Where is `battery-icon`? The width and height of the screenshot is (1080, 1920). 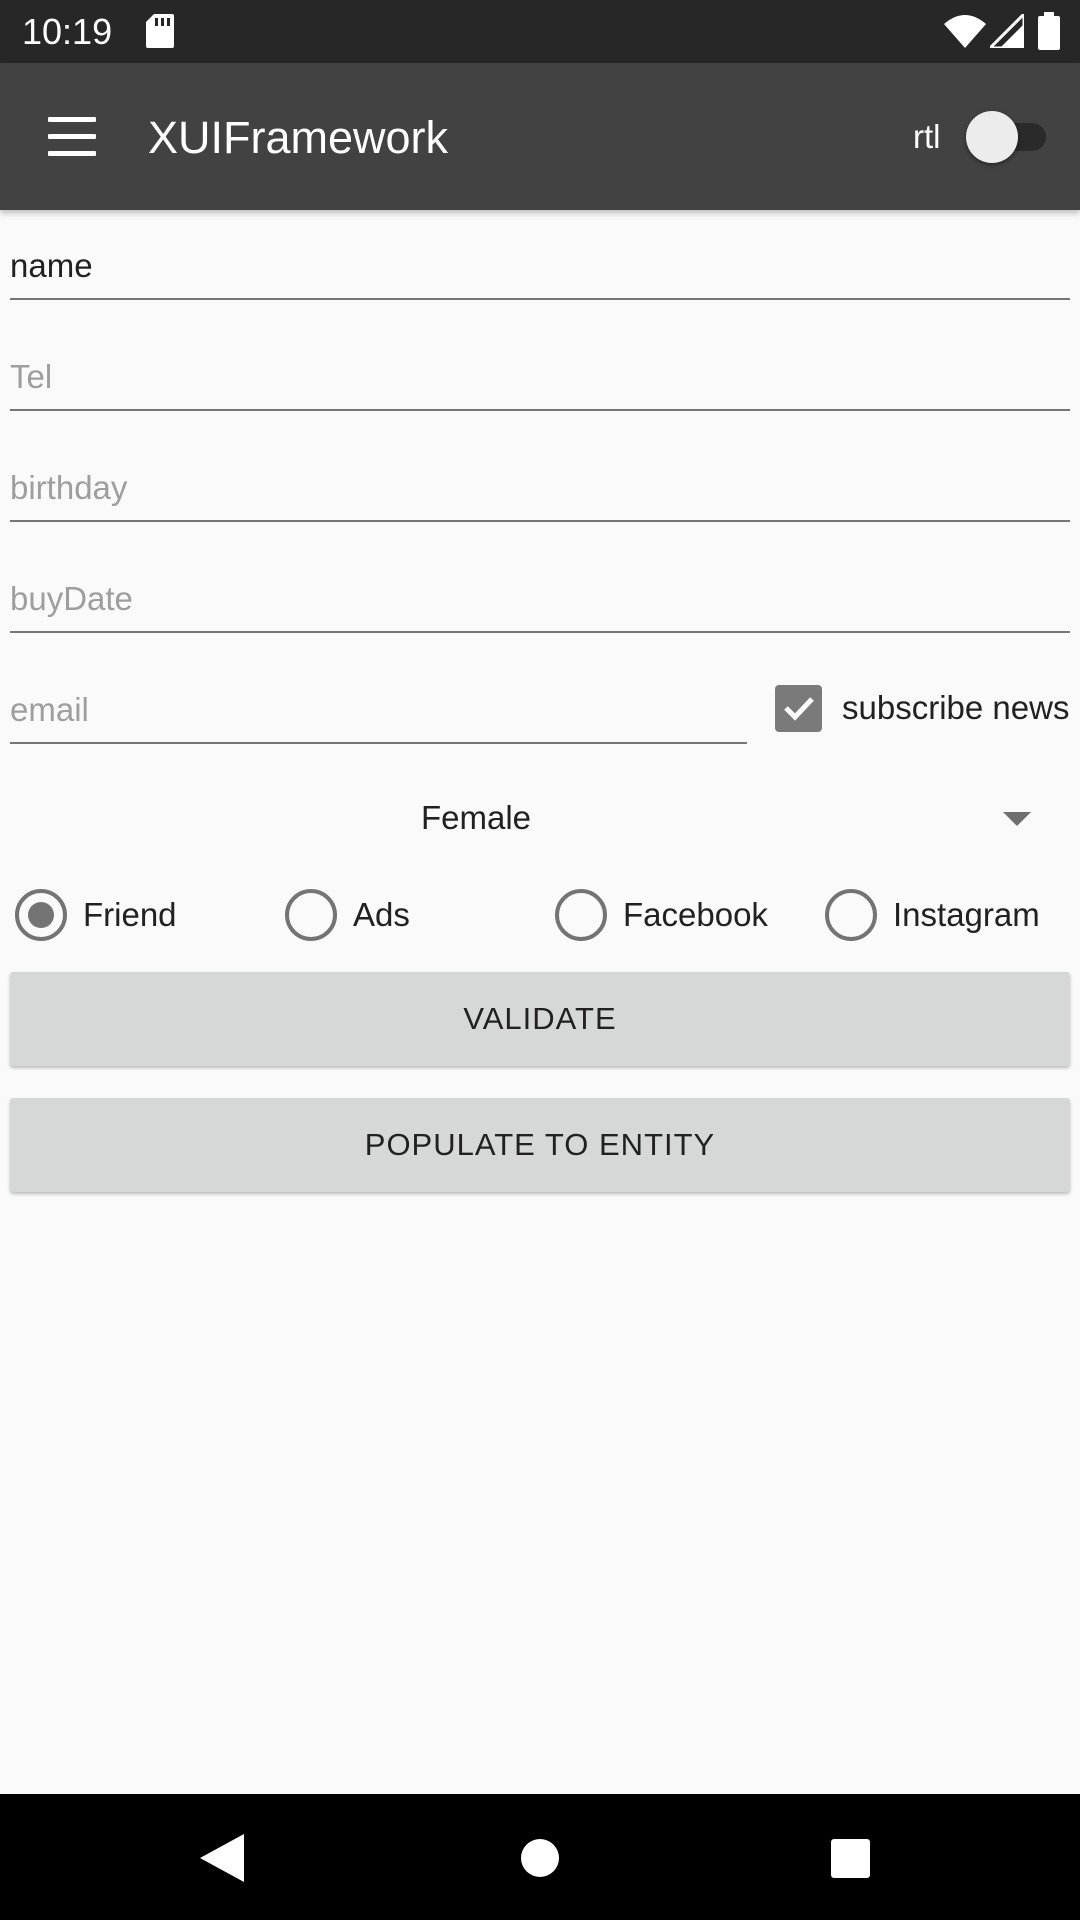
battery-icon is located at coordinates (1049, 31).